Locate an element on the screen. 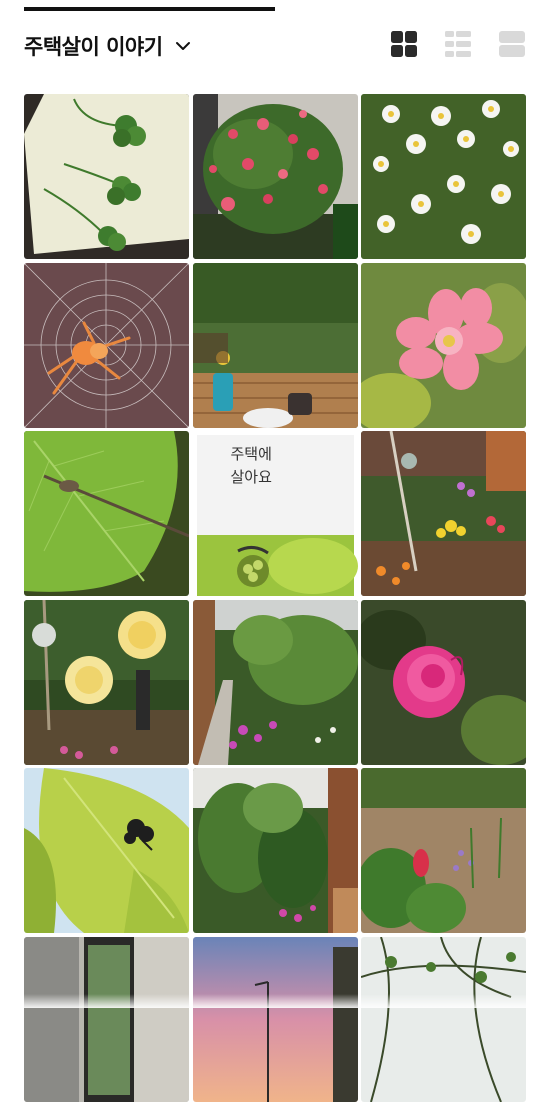 The height and width of the screenshot is (1102, 550). card-list-view-icon is located at coordinates (458, 44).